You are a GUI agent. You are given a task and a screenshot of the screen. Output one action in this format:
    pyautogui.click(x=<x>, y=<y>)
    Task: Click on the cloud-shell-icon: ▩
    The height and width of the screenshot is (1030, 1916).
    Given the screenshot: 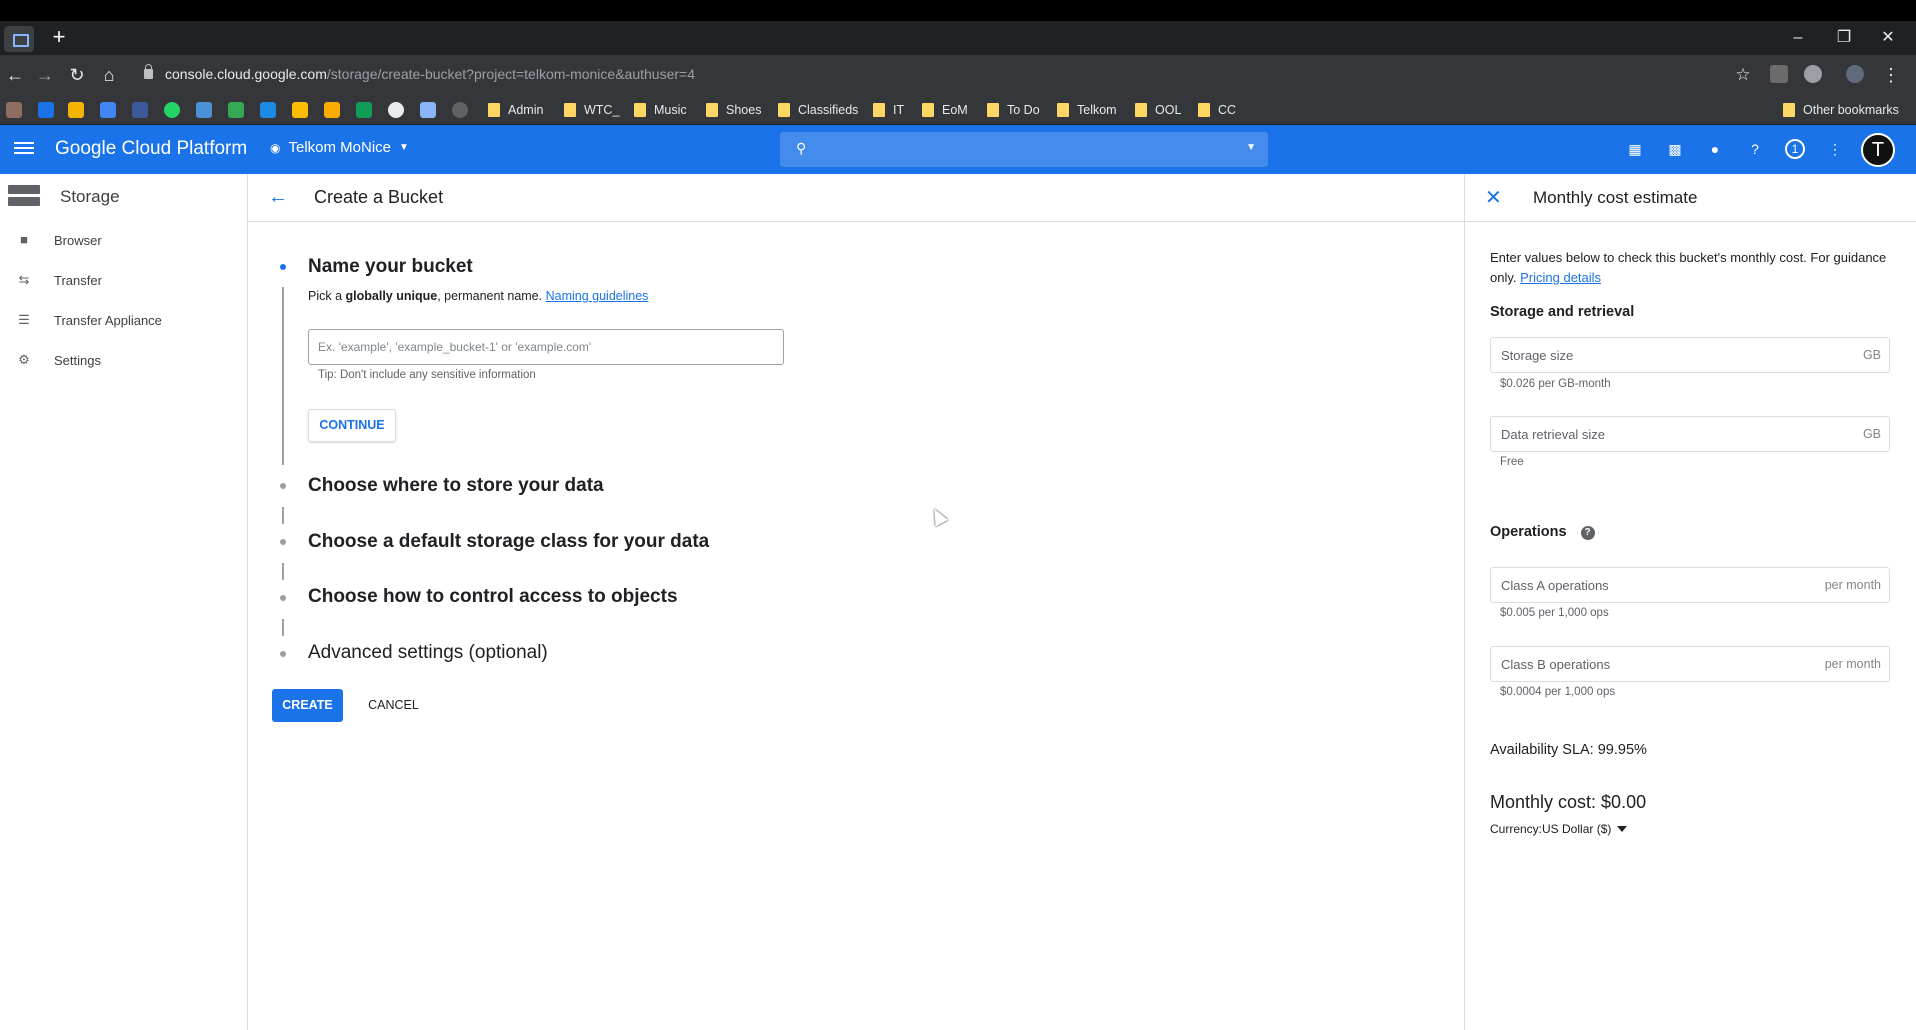 What is the action you would take?
    pyautogui.click(x=1675, y=149)
    